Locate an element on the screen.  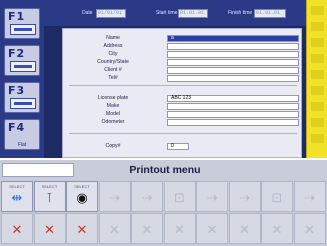
disabled-tile-9: ⊡ is located at coordinates (277, 196).